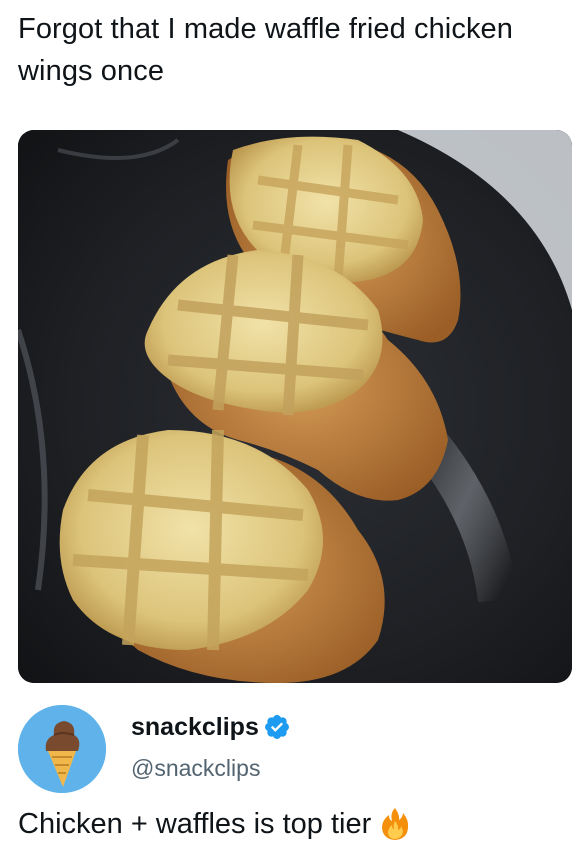 Image resolution: width=587 pixels, height=861 pixels. What do you see at coordinates (195, 727) in the screenshot?
I see `display-name-text: snackclips` at bounding box center [195, 727].